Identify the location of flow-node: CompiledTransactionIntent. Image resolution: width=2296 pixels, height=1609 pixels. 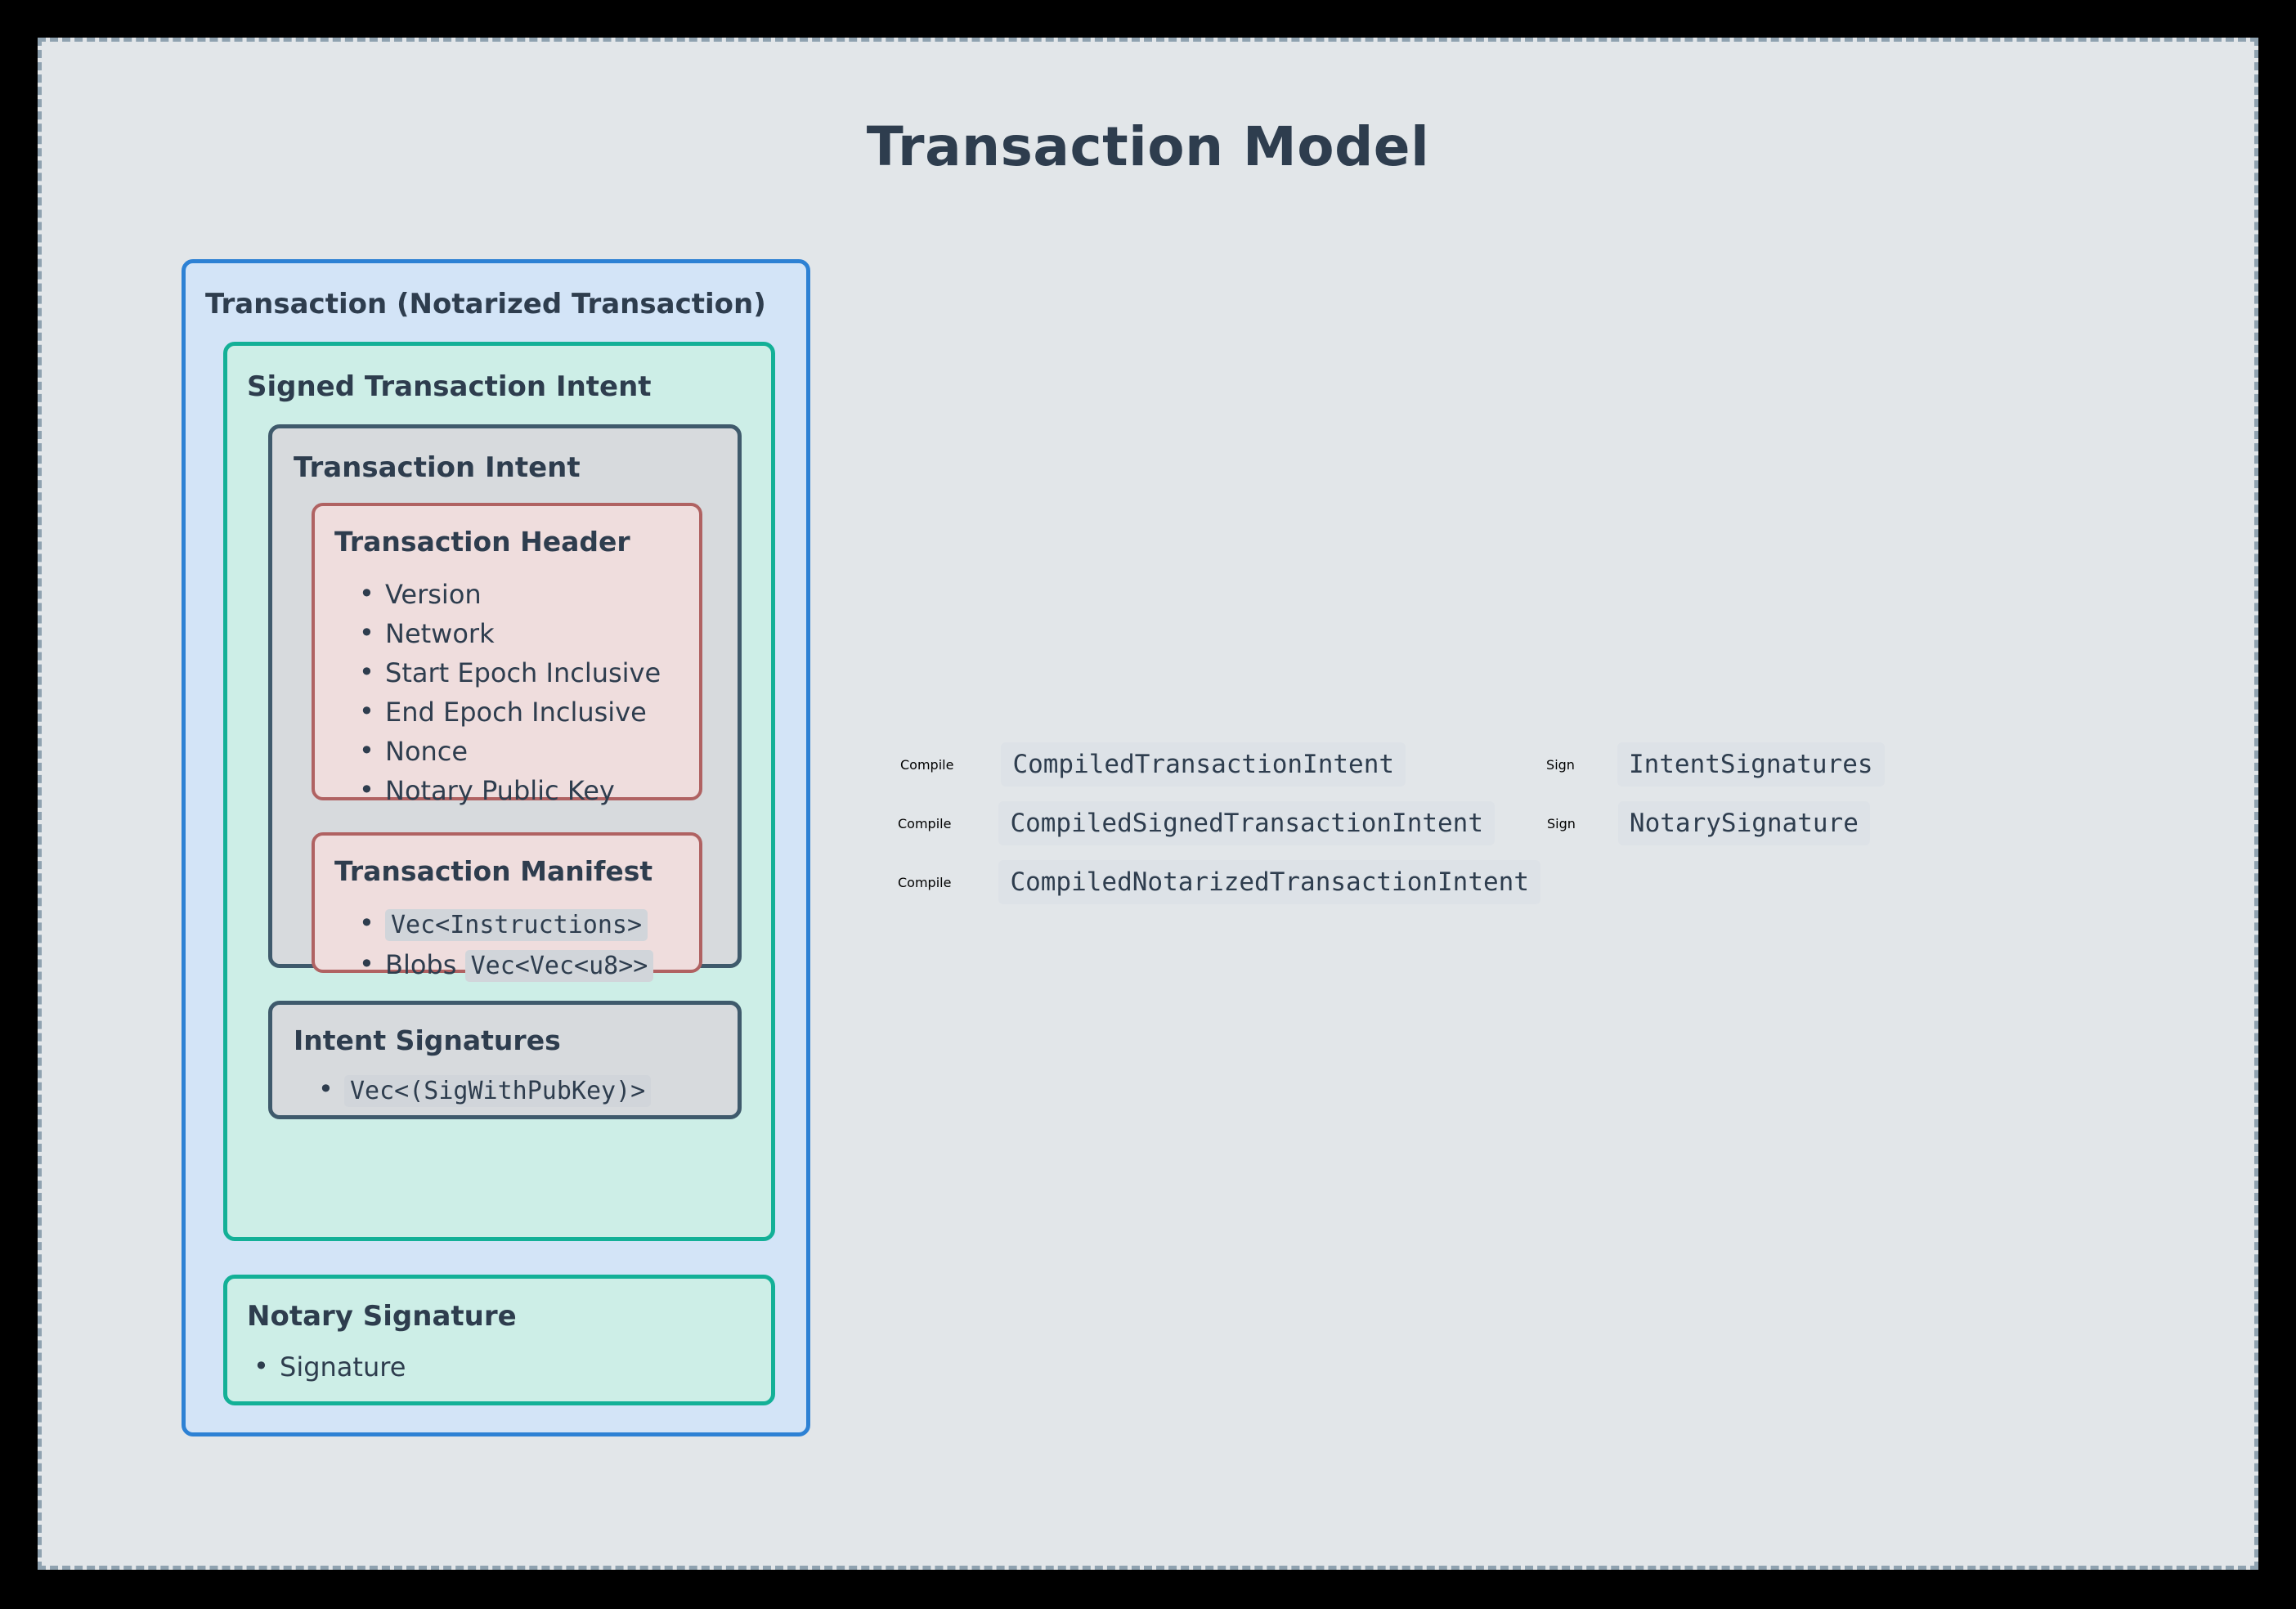
(1203, 764).